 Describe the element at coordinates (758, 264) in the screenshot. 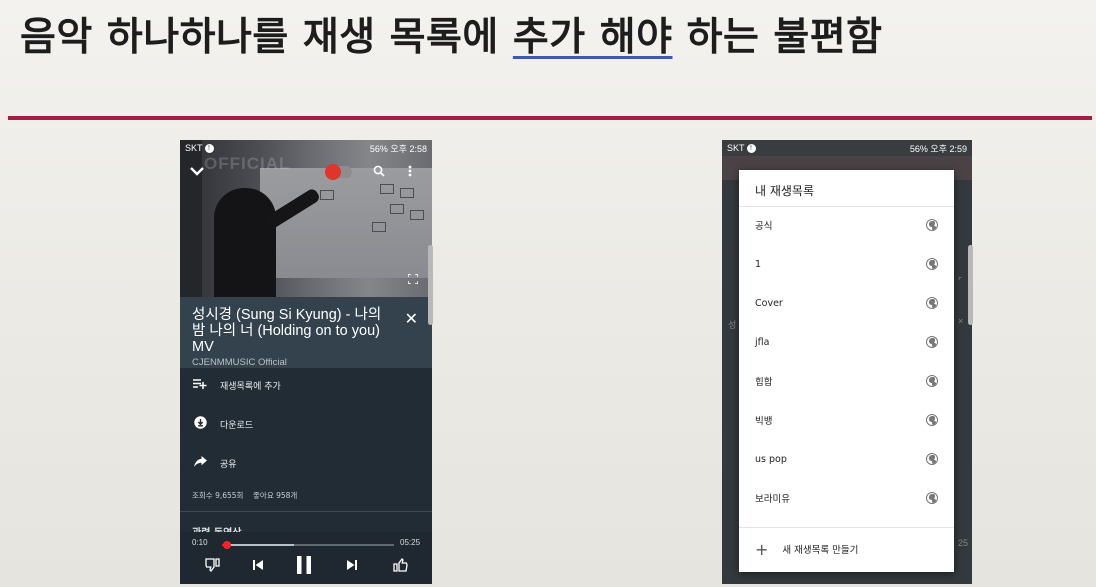

I see `playlist-item-label: 1` at that location.